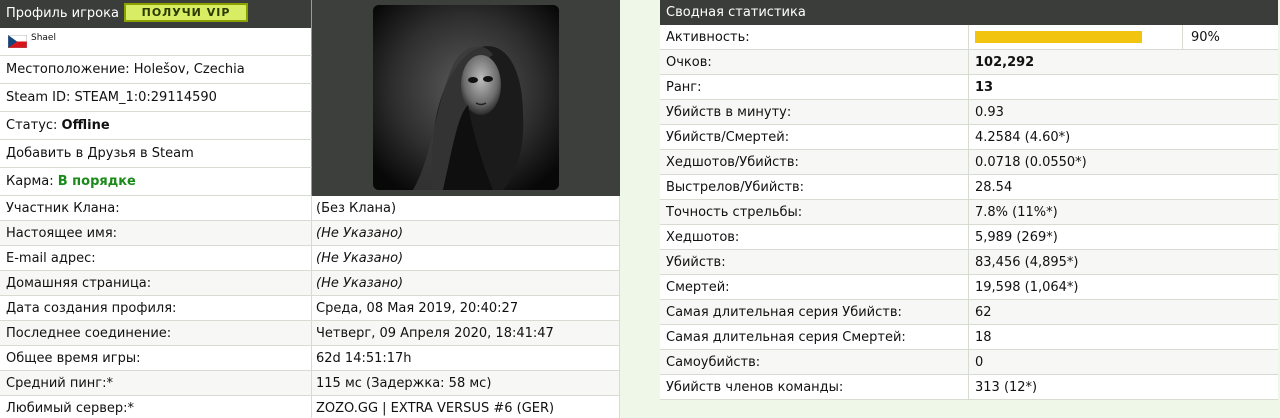 The height and width of the screenshot is (418, 1280). What do you see at coordinates (1031, 162) in the screenshot?
I see `stat-value: 0.0718 (0.0550*)` at bounding box center [1031, 162].